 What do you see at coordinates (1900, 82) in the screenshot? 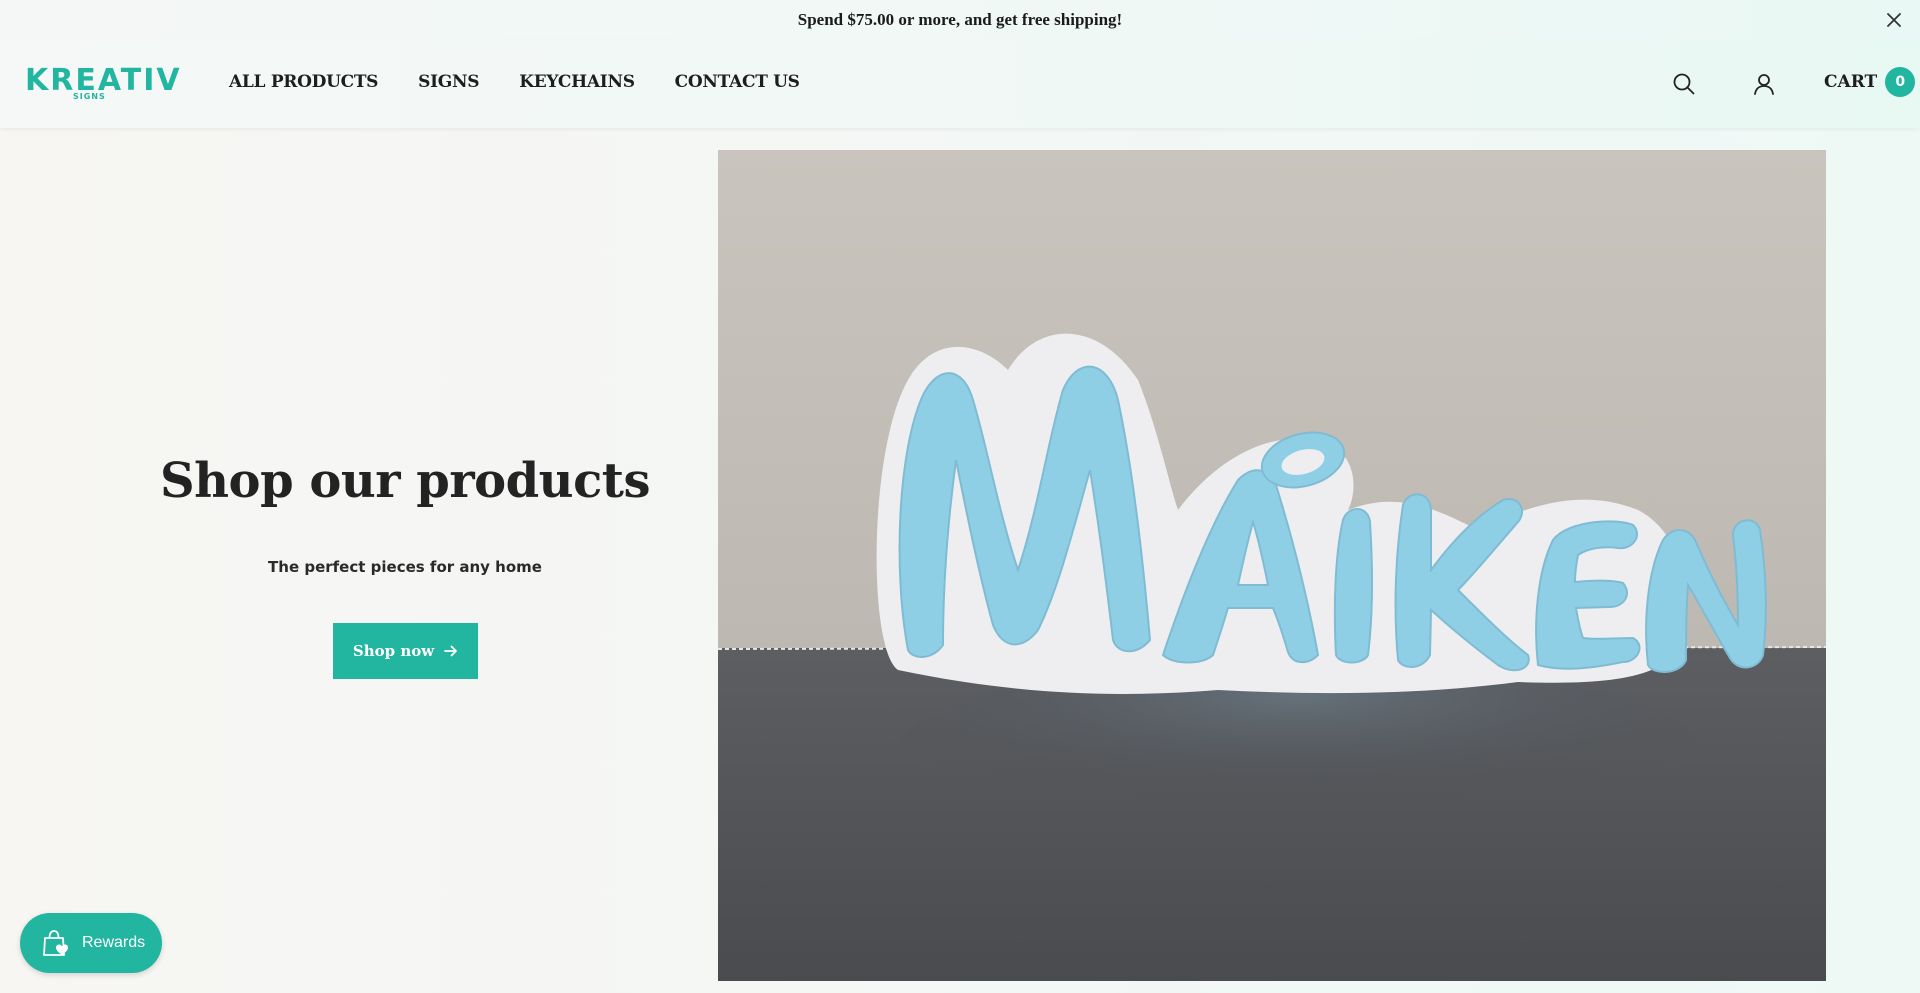
I see `cart-count-badge: 0` at bounding box center [1900, 82].